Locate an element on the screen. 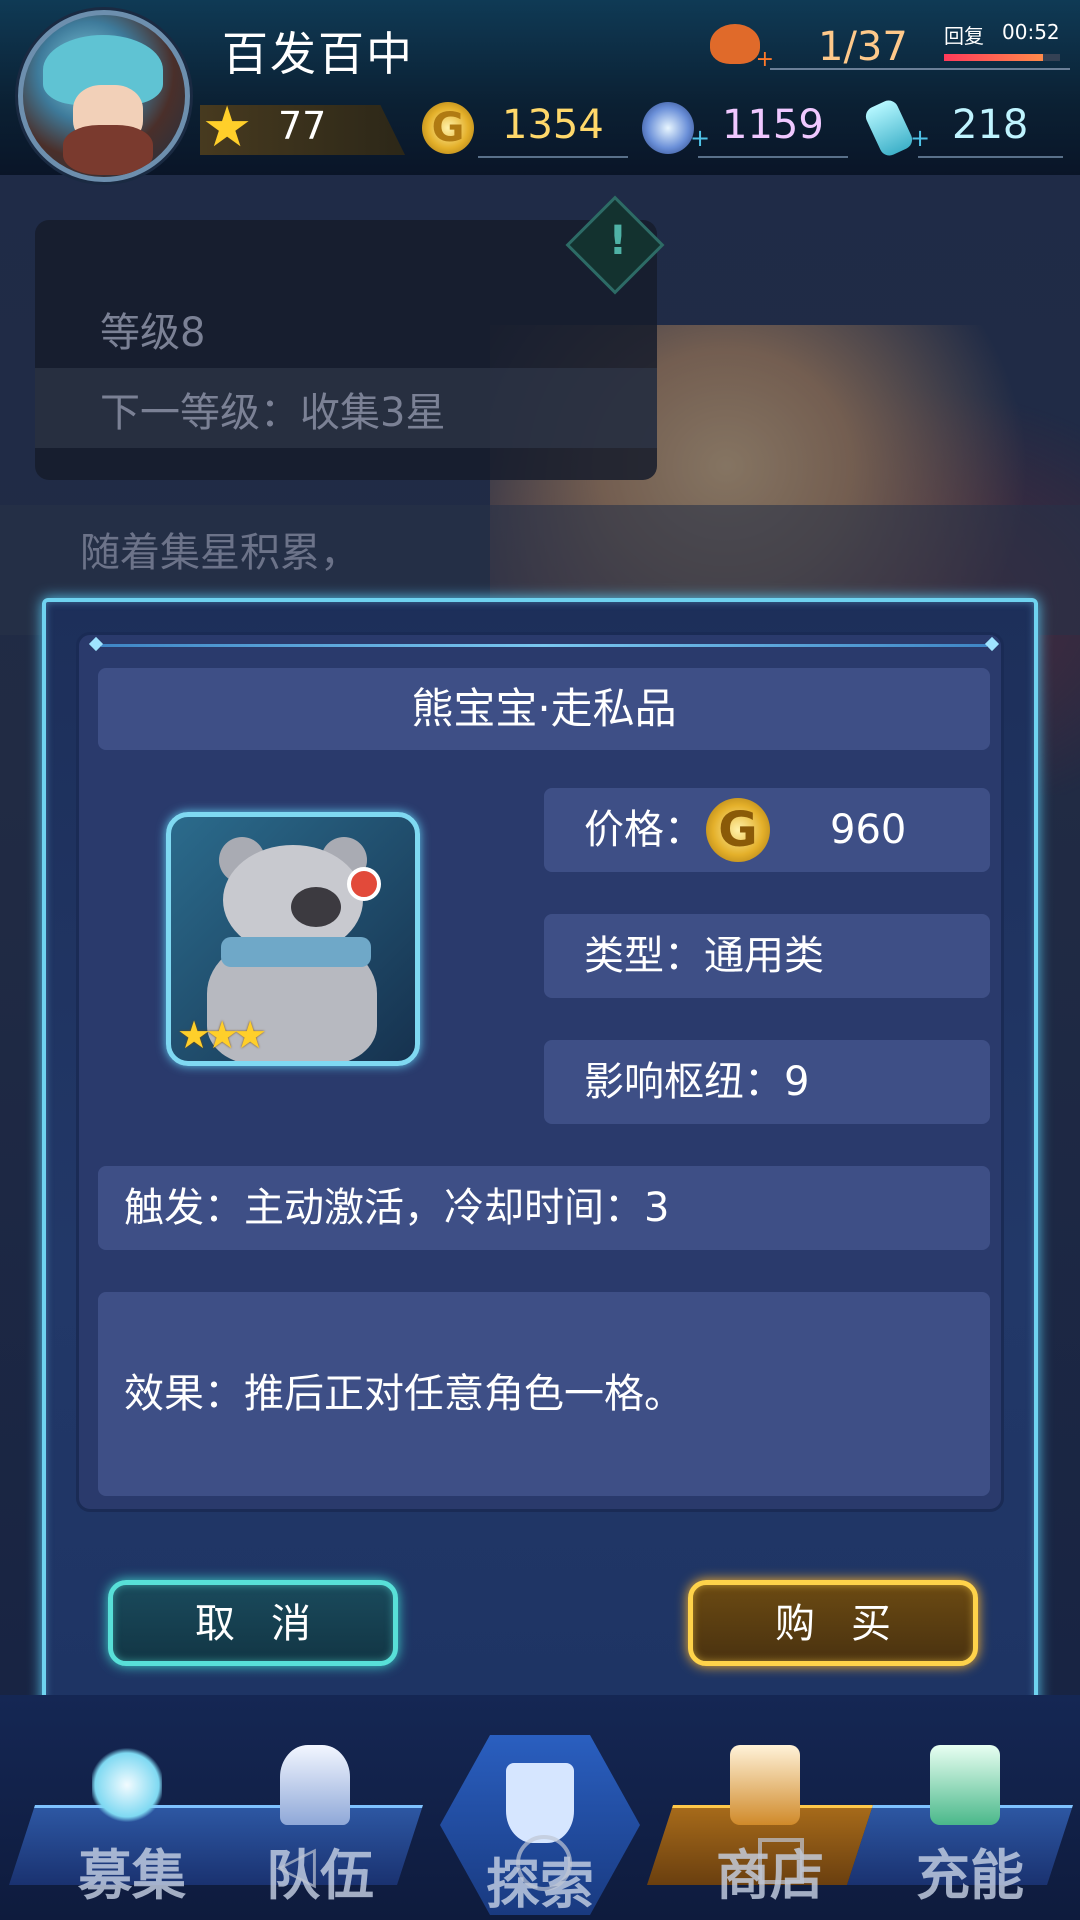  bear-scarf is located at coordinates (296, 952).